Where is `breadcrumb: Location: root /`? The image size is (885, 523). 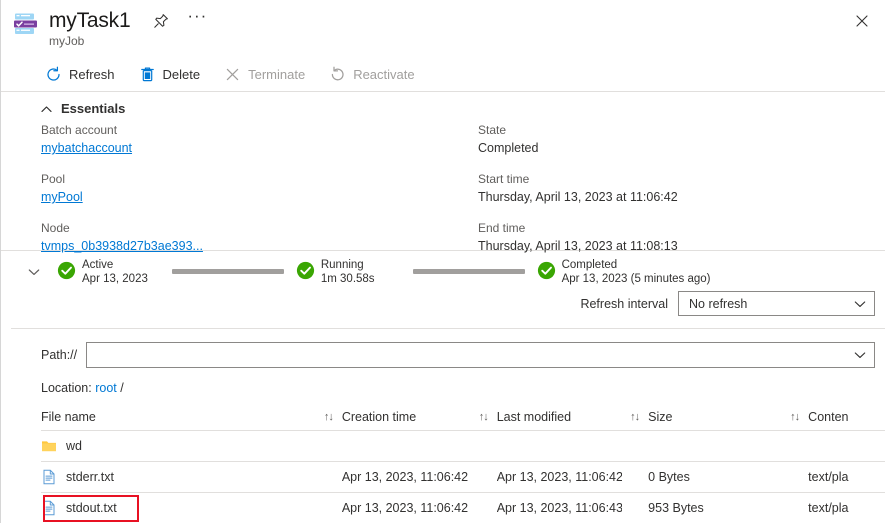
breadcrumb: Location: root / is located at coordinates (443, 381).